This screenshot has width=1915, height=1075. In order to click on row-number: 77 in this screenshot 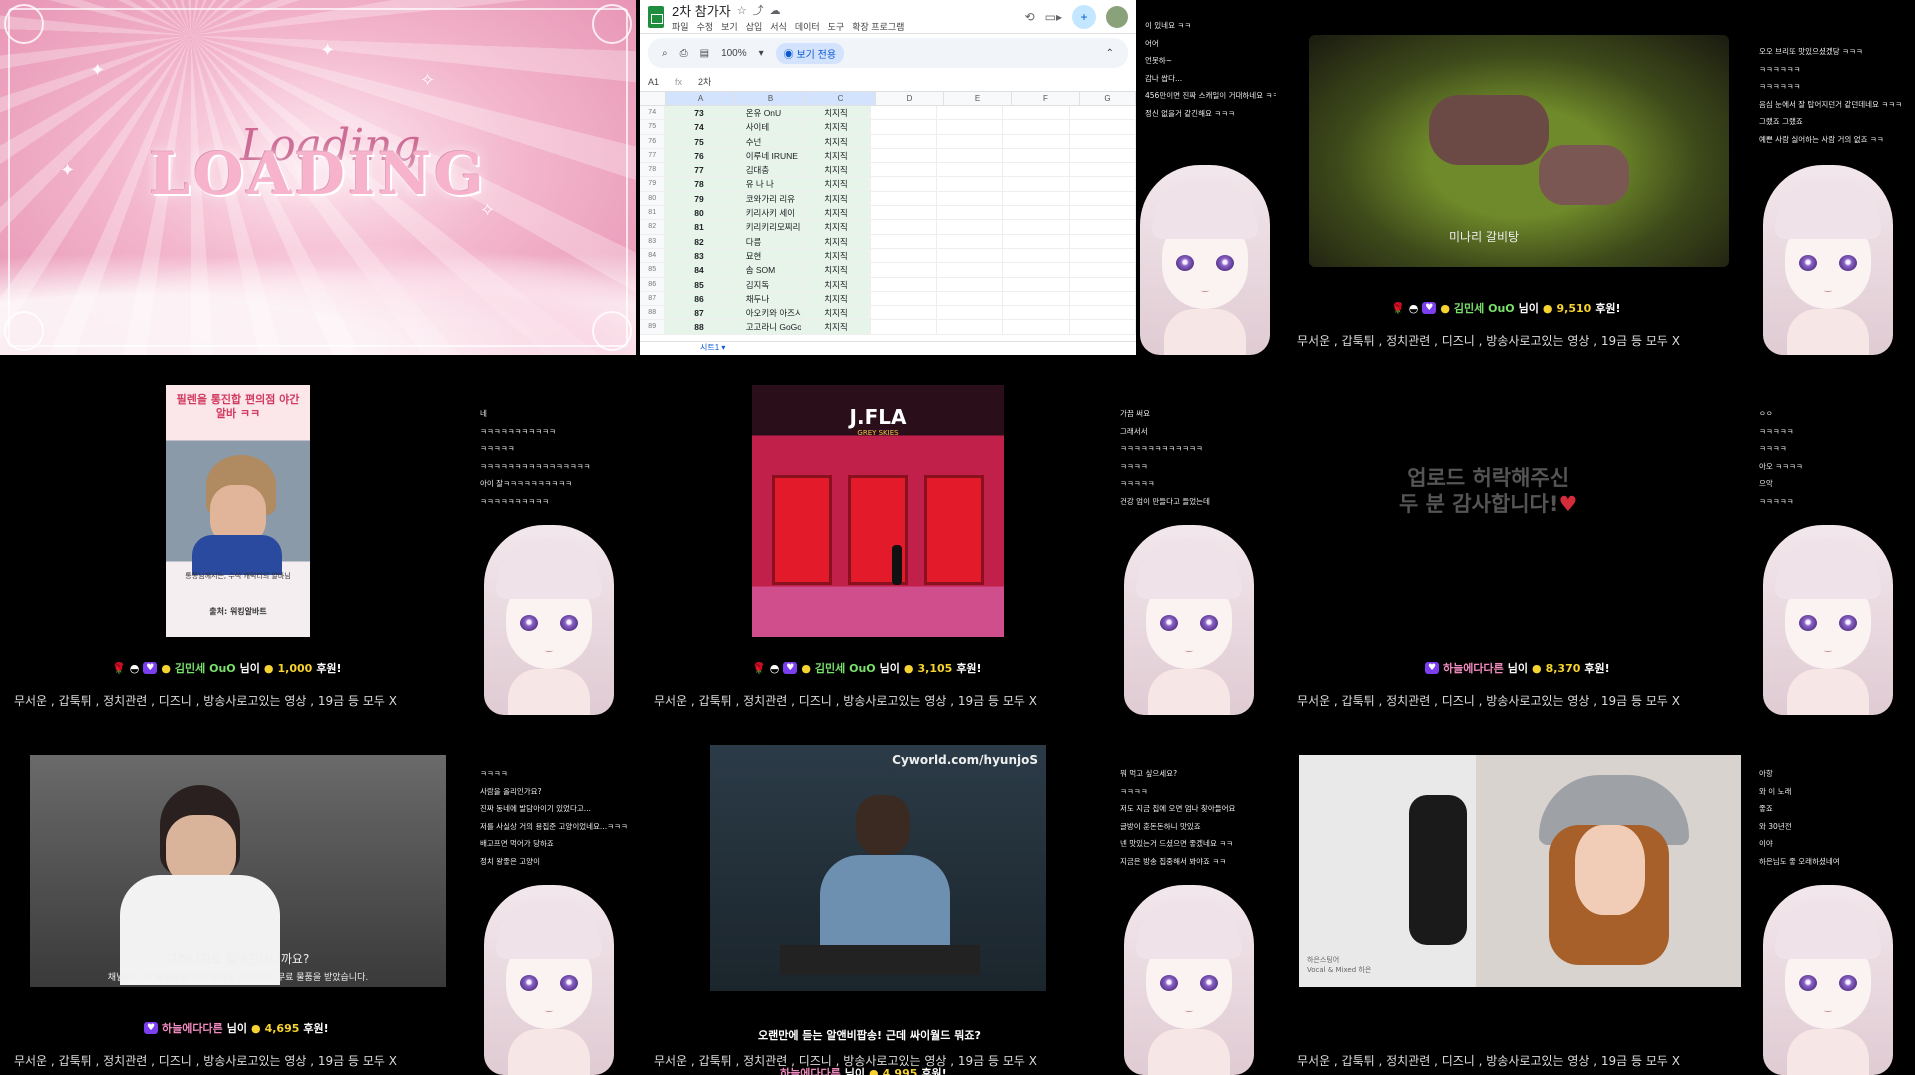, I will do `click(653, 155)`.